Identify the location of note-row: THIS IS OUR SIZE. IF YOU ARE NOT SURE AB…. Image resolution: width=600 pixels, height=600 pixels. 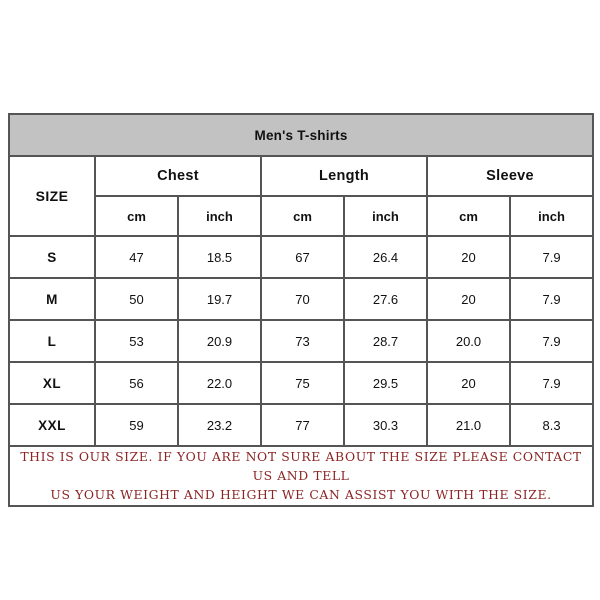
(301, 476).